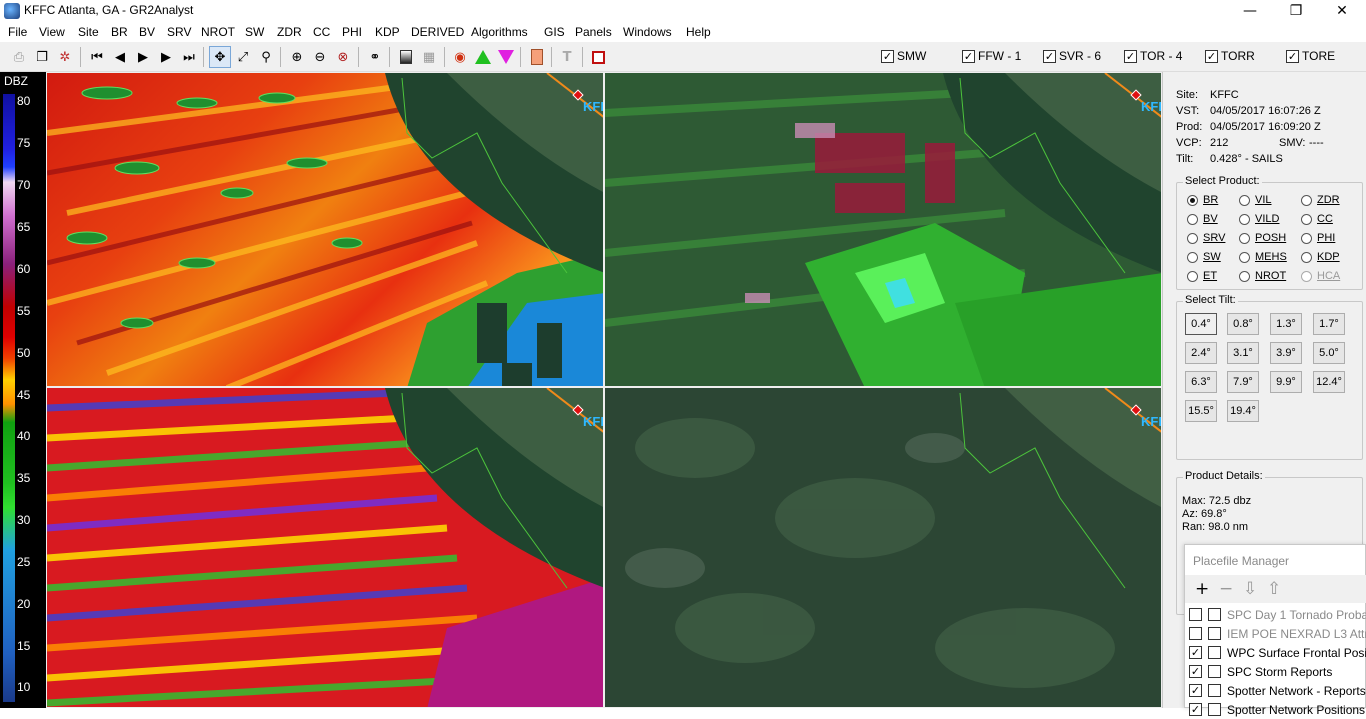 The width and height of the screenshot is (1366, 719). What do you see at coordinates (1318, 238) in the screenshot?
I see `product-radio-phi: PHI` at bounding box center [1318, 238].